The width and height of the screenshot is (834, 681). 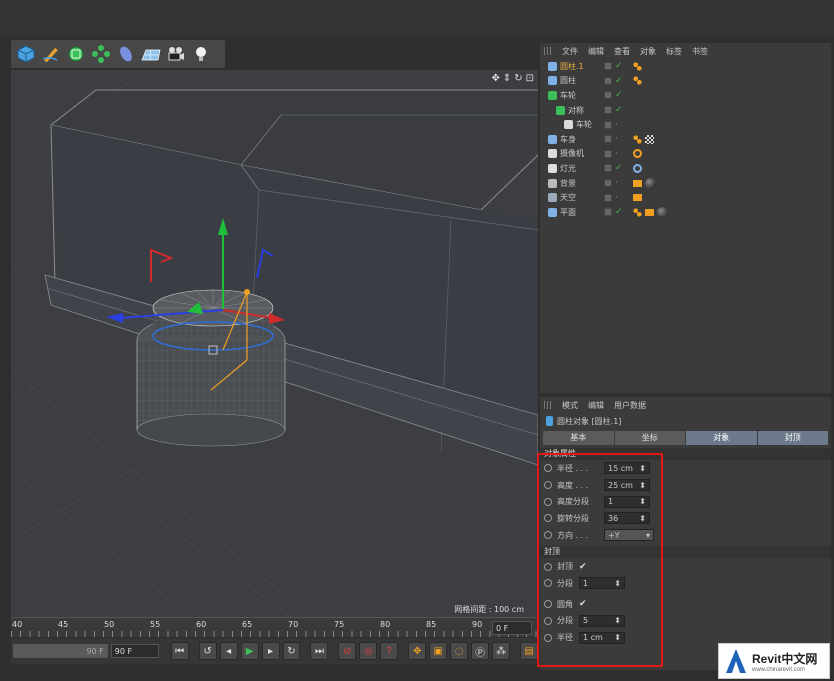 What do you see at coordinates (685, 139) in the screenshot?
I see `object-row: 车身 ·` at bounding box center [685, 139].